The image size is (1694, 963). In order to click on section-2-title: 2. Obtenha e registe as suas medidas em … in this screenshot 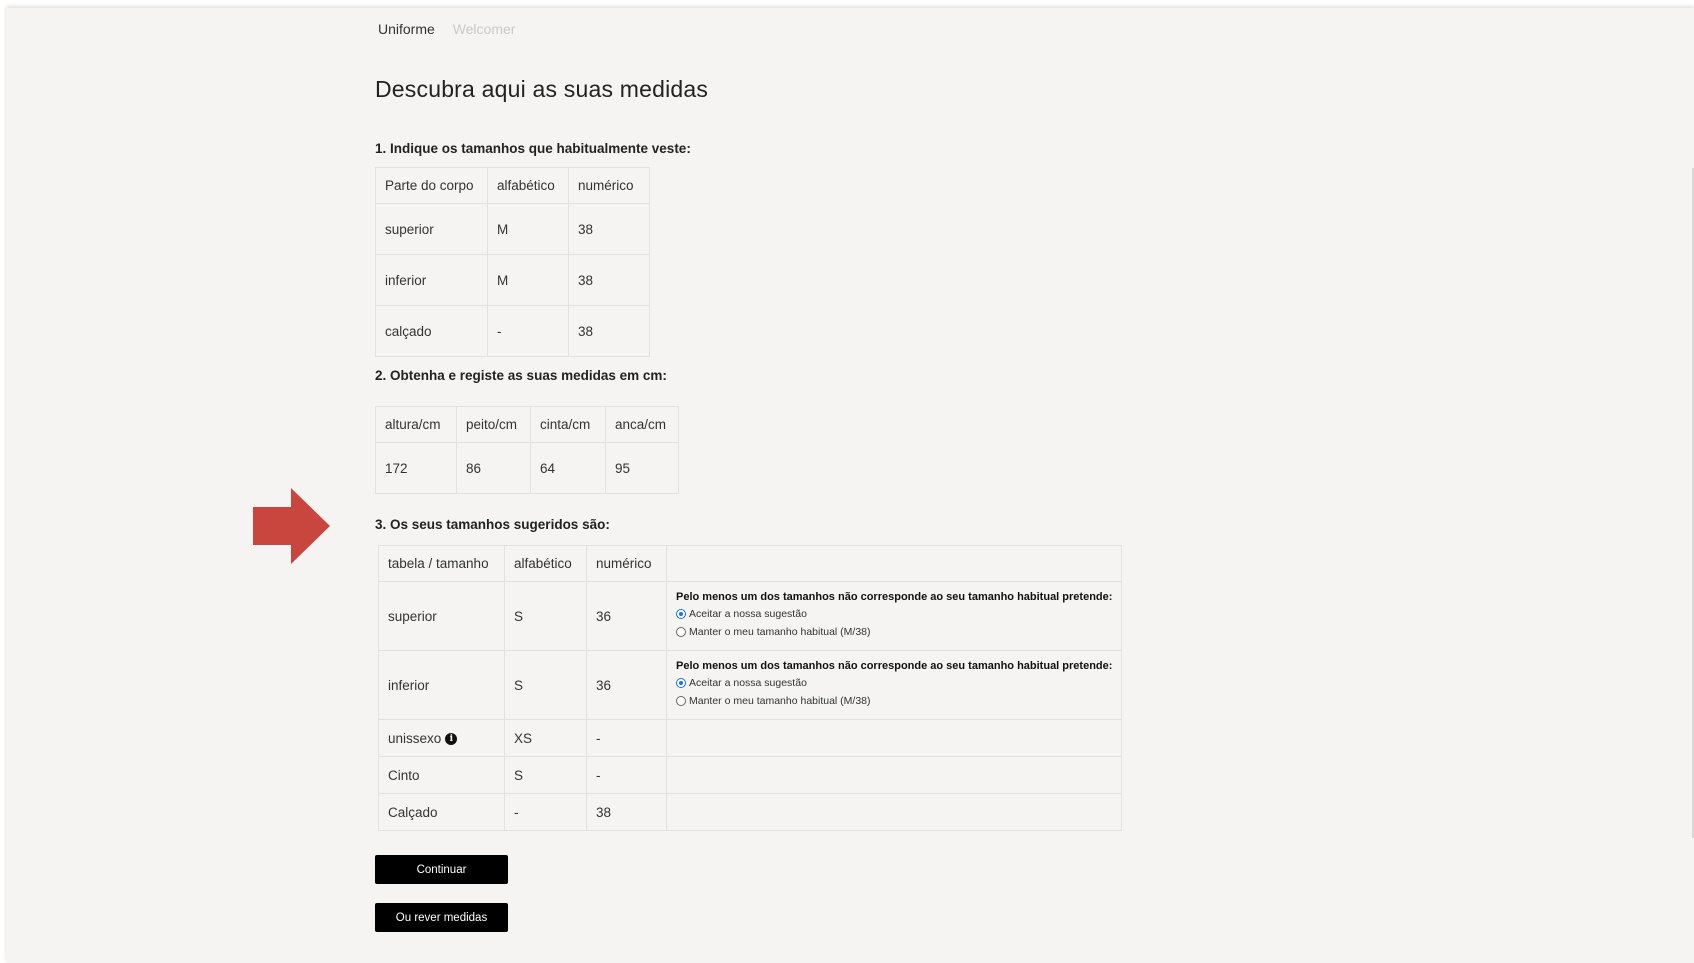, I will do `click(521, 375)`.